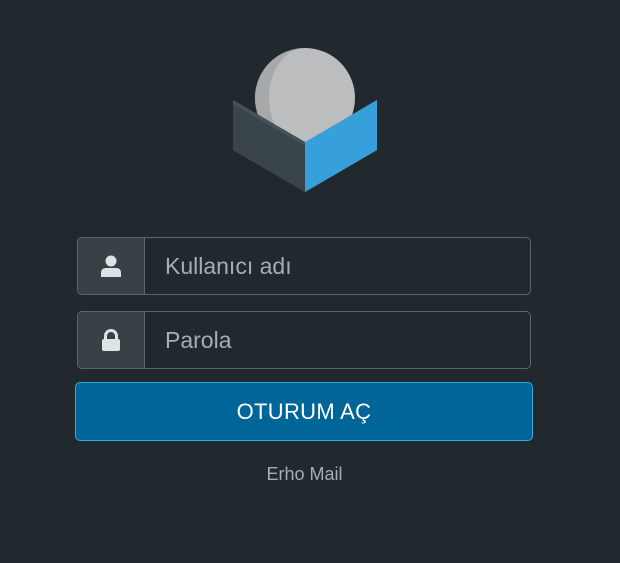  I want to click on username-field, so click(304, 266).